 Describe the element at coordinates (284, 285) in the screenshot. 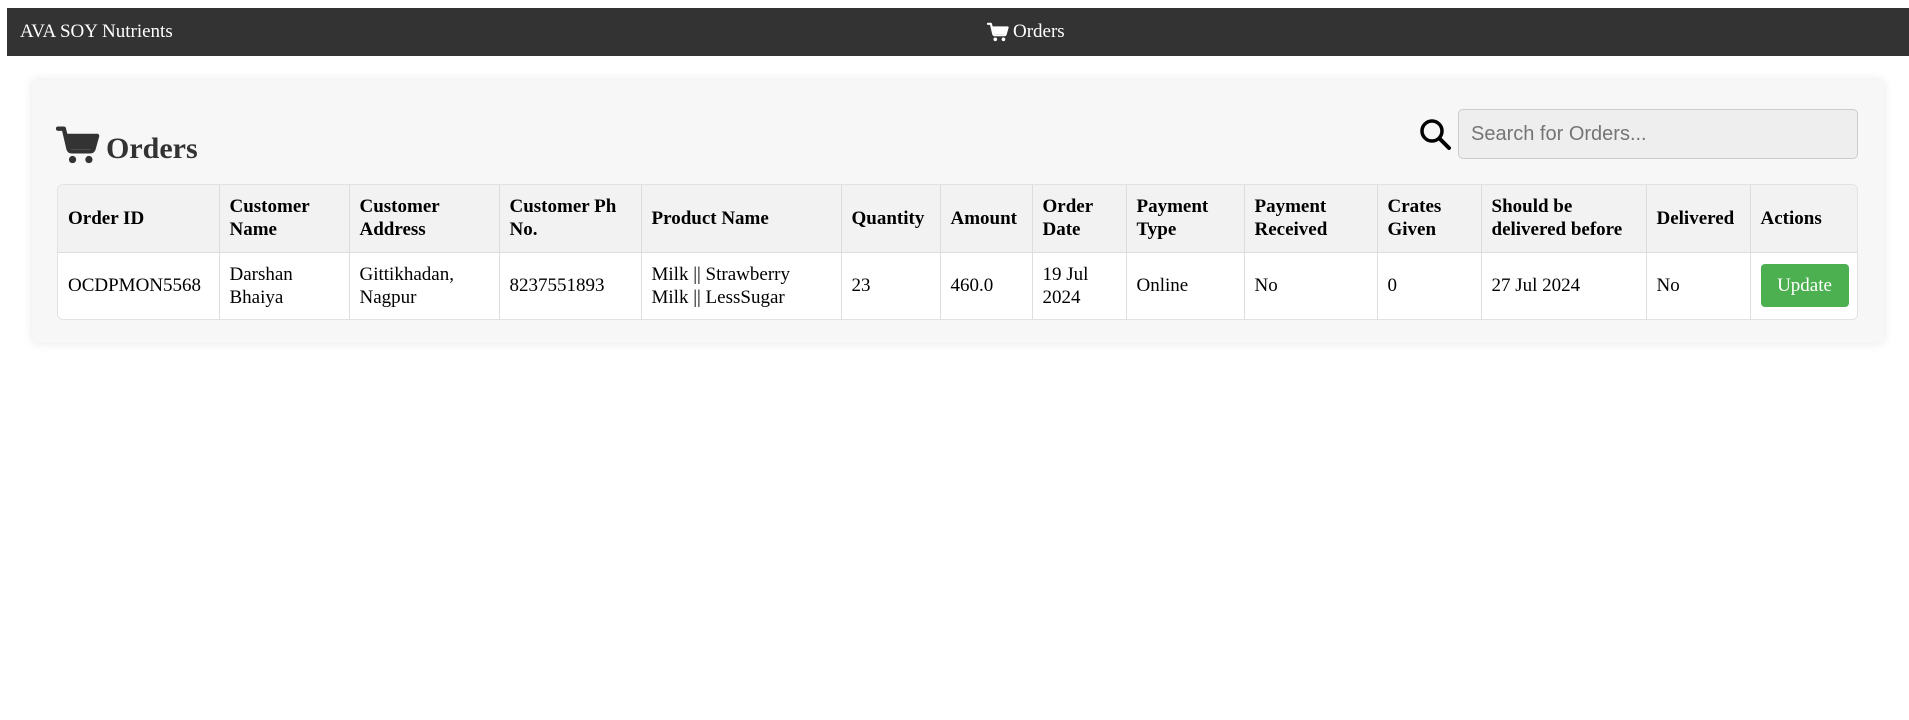

I see `customer-name-cell: Darshan Bhaiya` at that location.